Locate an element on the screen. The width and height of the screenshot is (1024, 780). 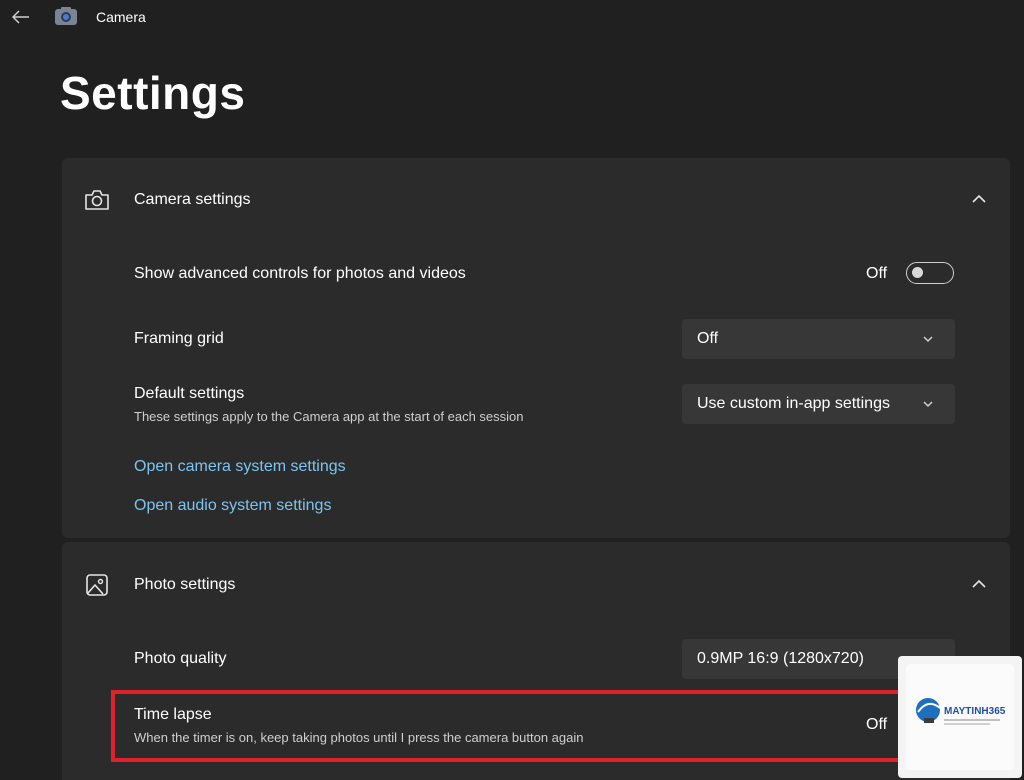
back-arrow-icon is located at coordinates (20, 17).